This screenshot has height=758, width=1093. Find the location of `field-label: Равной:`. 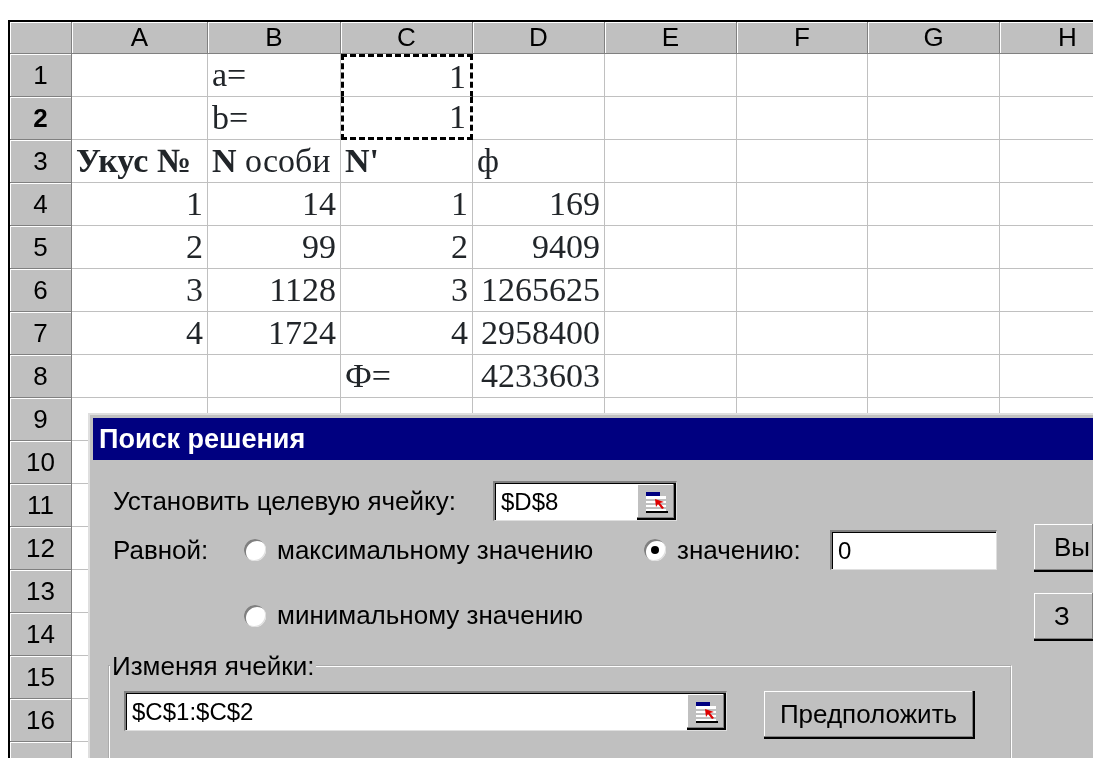

field-label: Равной: is located at coordinates (161, 550).